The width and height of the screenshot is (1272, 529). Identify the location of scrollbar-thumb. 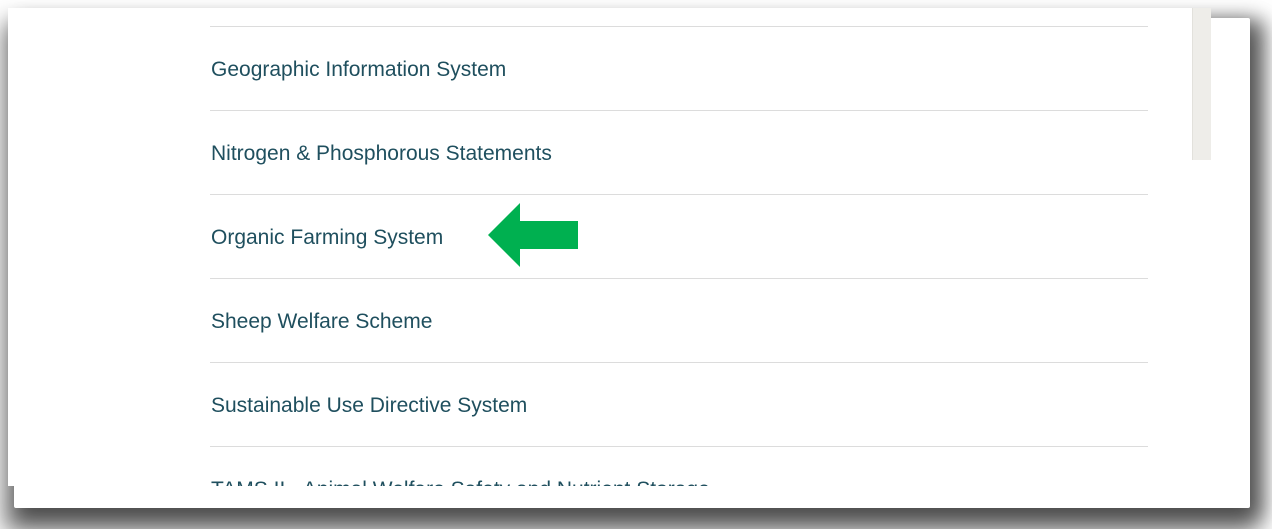
(1201, 84).